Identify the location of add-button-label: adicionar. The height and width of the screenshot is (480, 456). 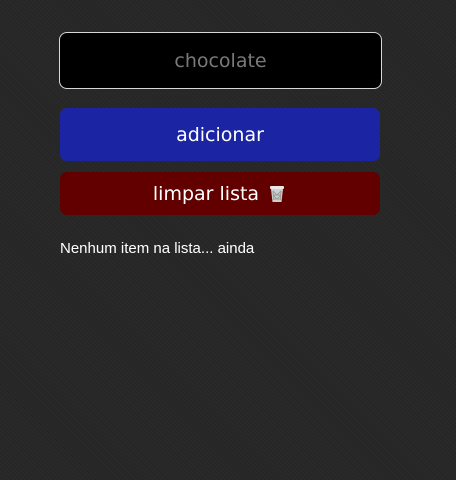
(220, 134).